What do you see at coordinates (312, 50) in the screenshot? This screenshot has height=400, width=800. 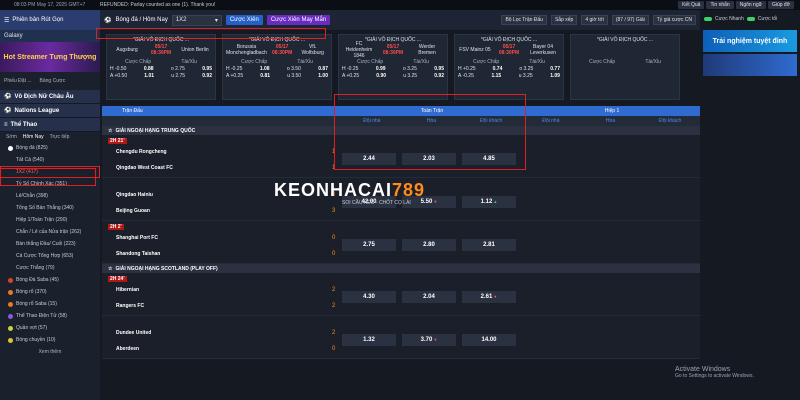 I see `card-away-team: VfL Wolfsburg` at bounding box center [312, 50].